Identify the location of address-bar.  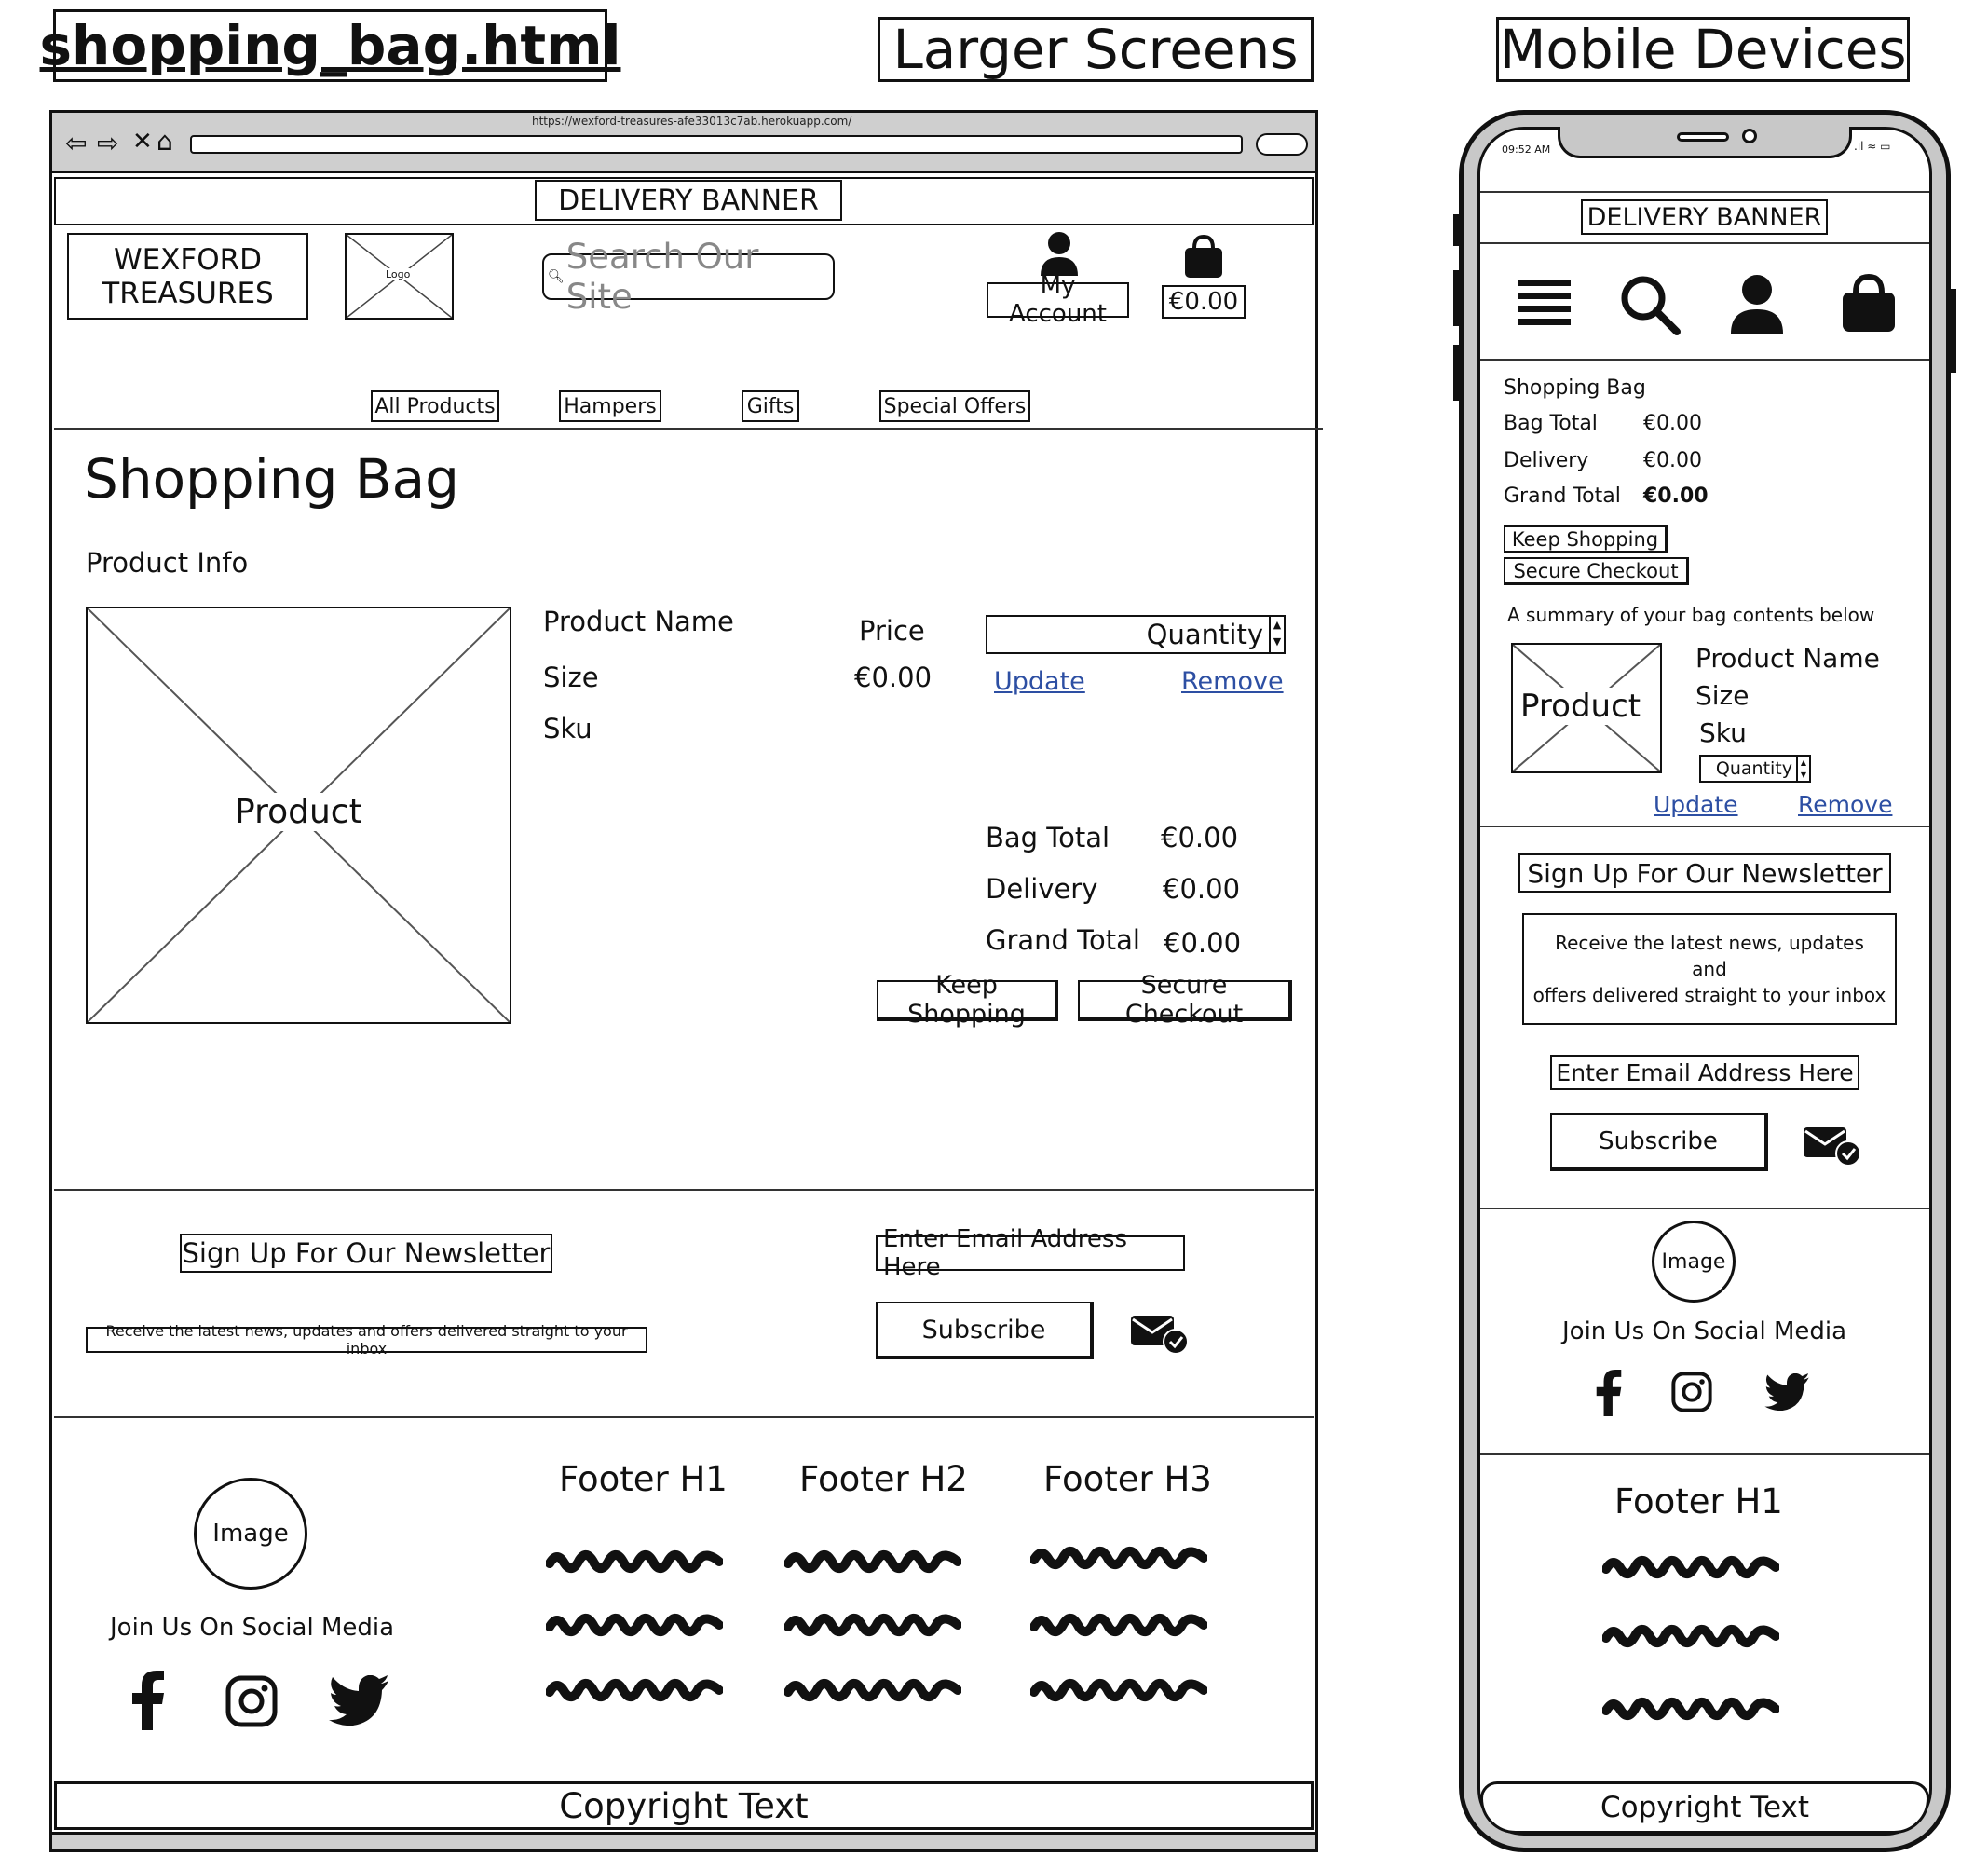
(717, 144).